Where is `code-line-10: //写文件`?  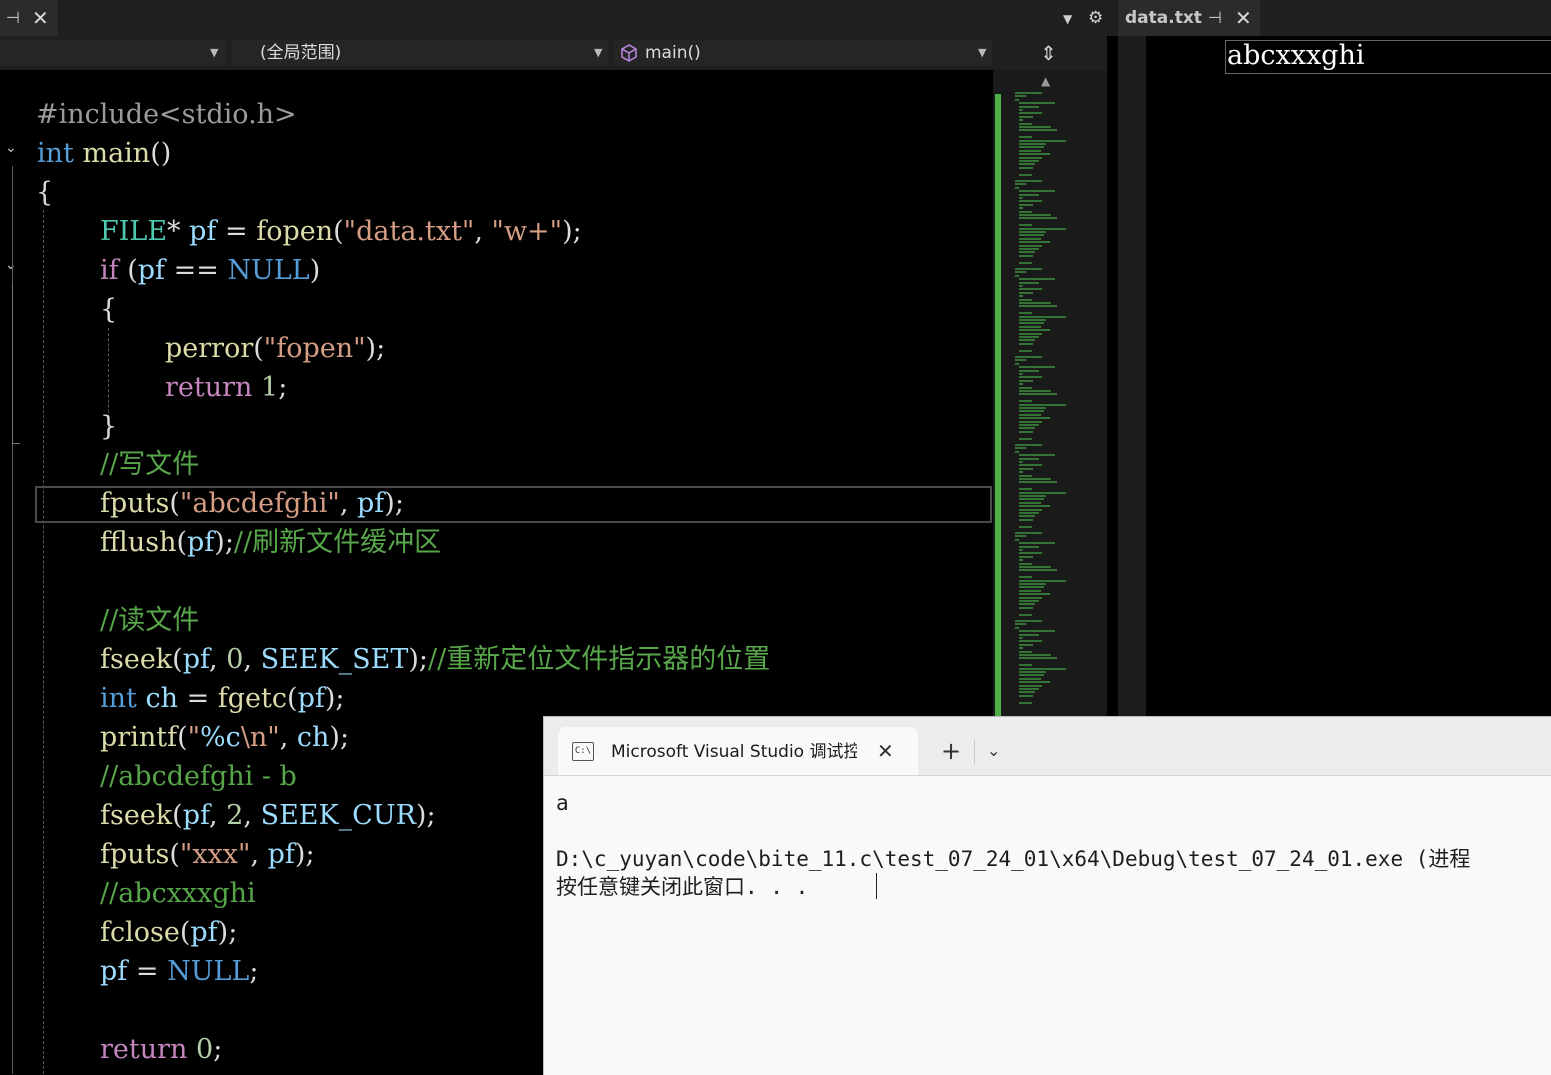
code-line-10: //写文件 is located at coordinates (150, 464).